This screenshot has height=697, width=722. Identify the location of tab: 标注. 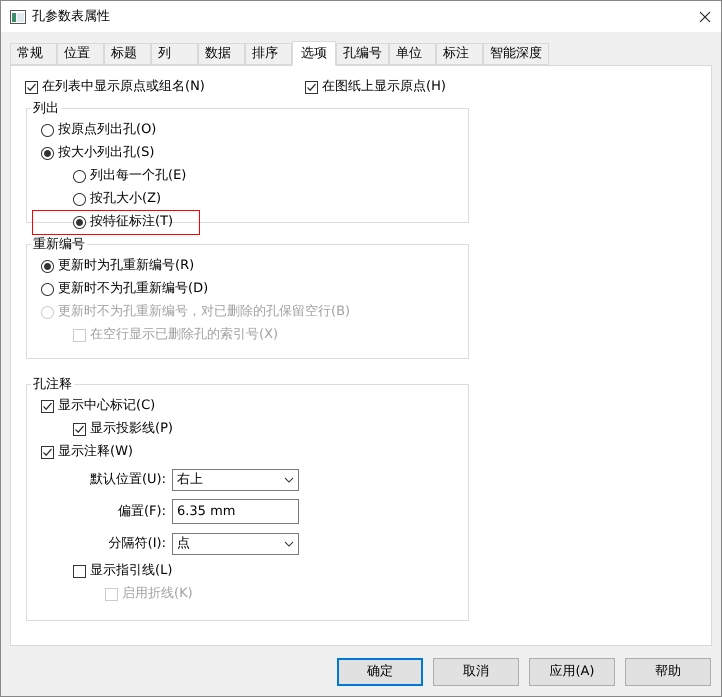
(459, 54).